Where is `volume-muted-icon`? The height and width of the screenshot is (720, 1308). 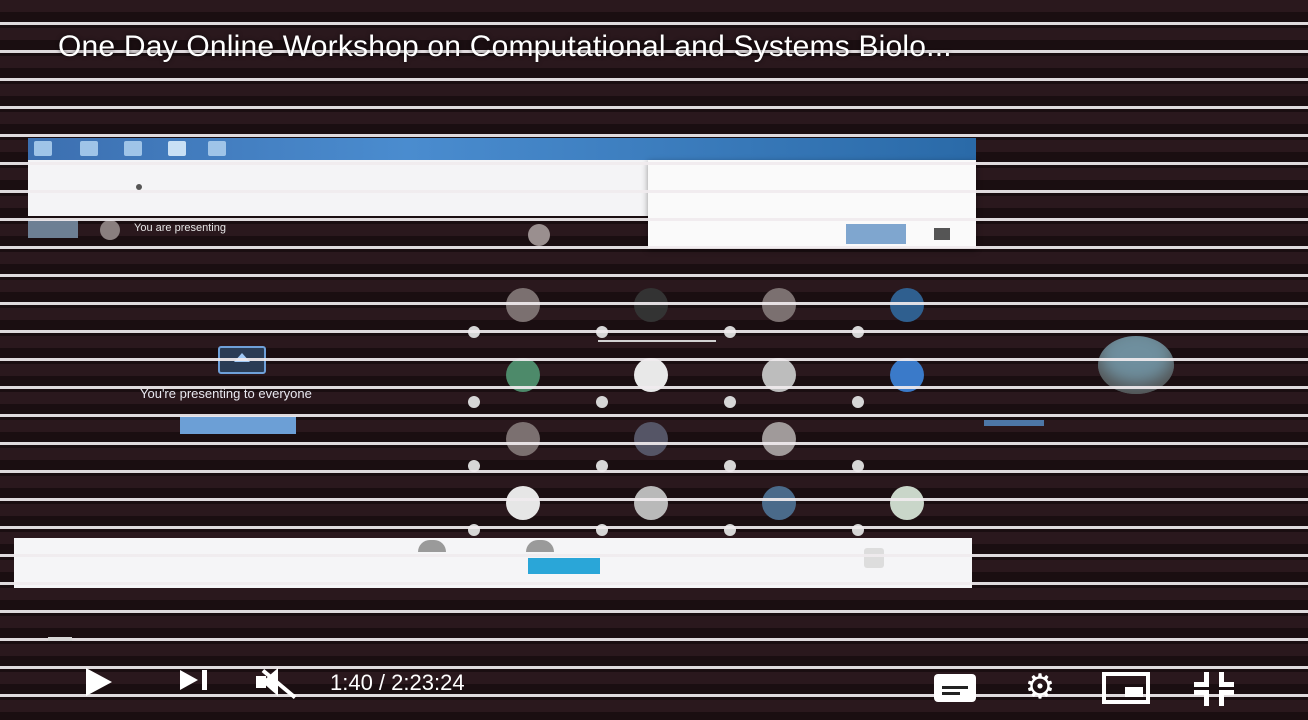
volume-muted-icon is located at coordinates (276, 682).